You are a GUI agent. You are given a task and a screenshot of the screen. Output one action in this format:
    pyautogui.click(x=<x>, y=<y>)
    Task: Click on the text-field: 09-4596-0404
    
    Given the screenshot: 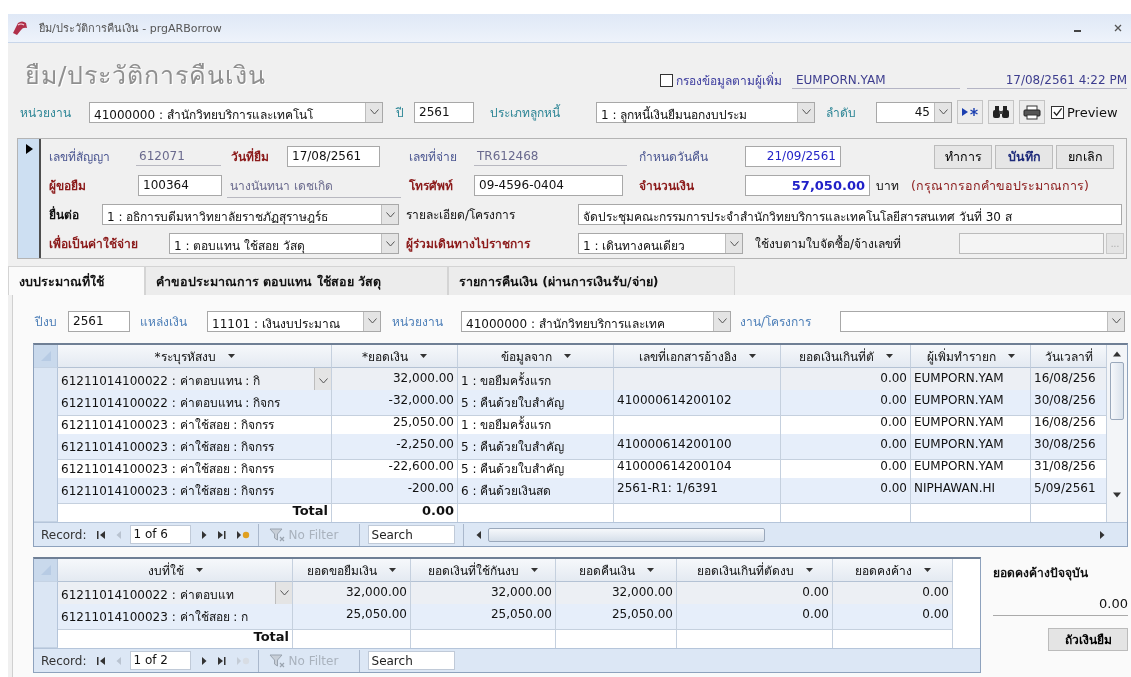 What is the action you would take?
    pyautogui.click(x=548, y=185)
    